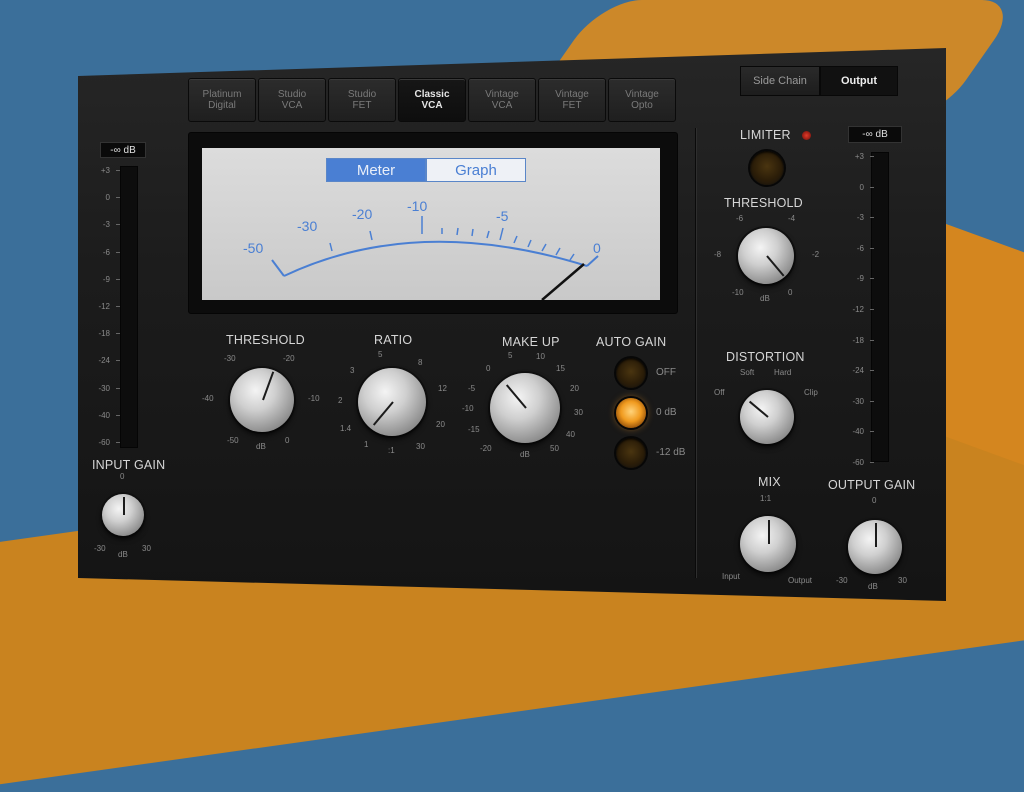  What do you see at coordinates (391, 450) in the screenshot?
I see `knob-scale-label: :1` at bounding box center [391, 450].